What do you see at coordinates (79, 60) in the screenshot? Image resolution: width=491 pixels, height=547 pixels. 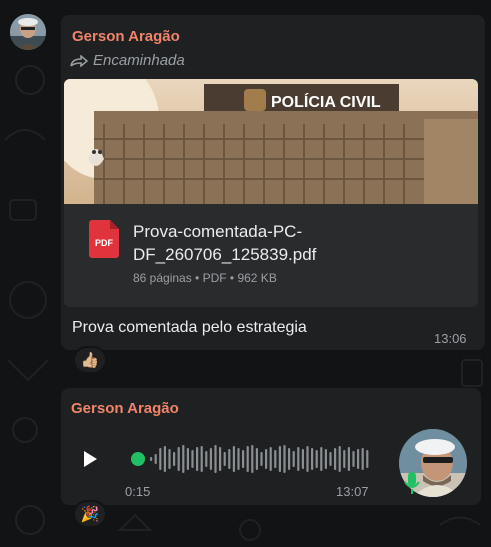 I see `forward-icon` at bounding box center [79, 60].